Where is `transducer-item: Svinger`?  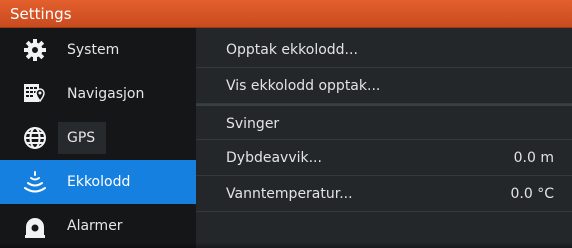
transducer-item: Svinger is located at coordinates (384, 122).